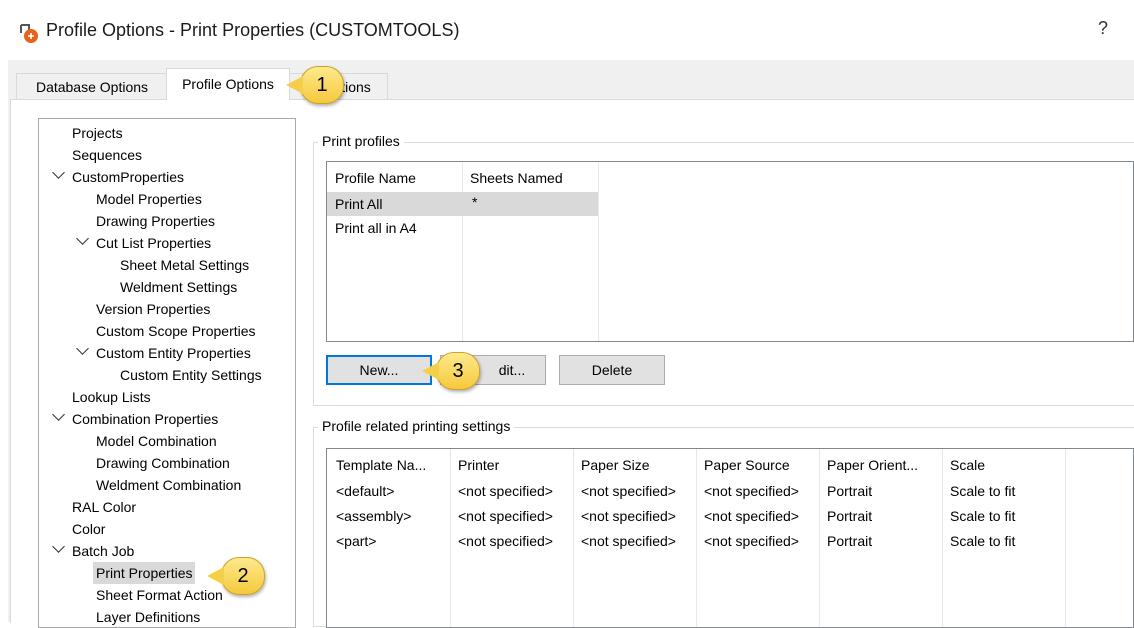 The image size is (1134, 628). Describe the element at coordinates (236, 576) in the screenshot. I see `callout-2: 2` at that location.